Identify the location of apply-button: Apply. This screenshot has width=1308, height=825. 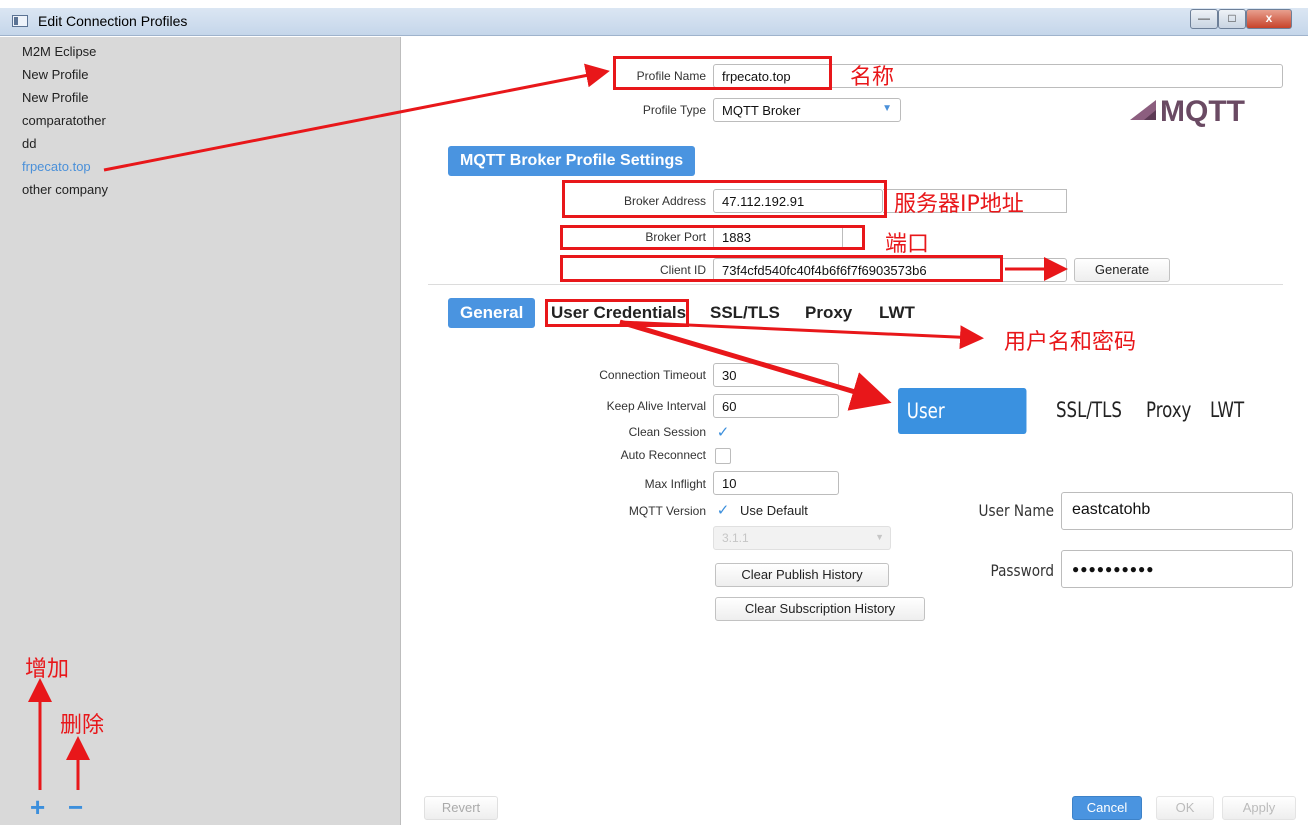
(1259, 808).